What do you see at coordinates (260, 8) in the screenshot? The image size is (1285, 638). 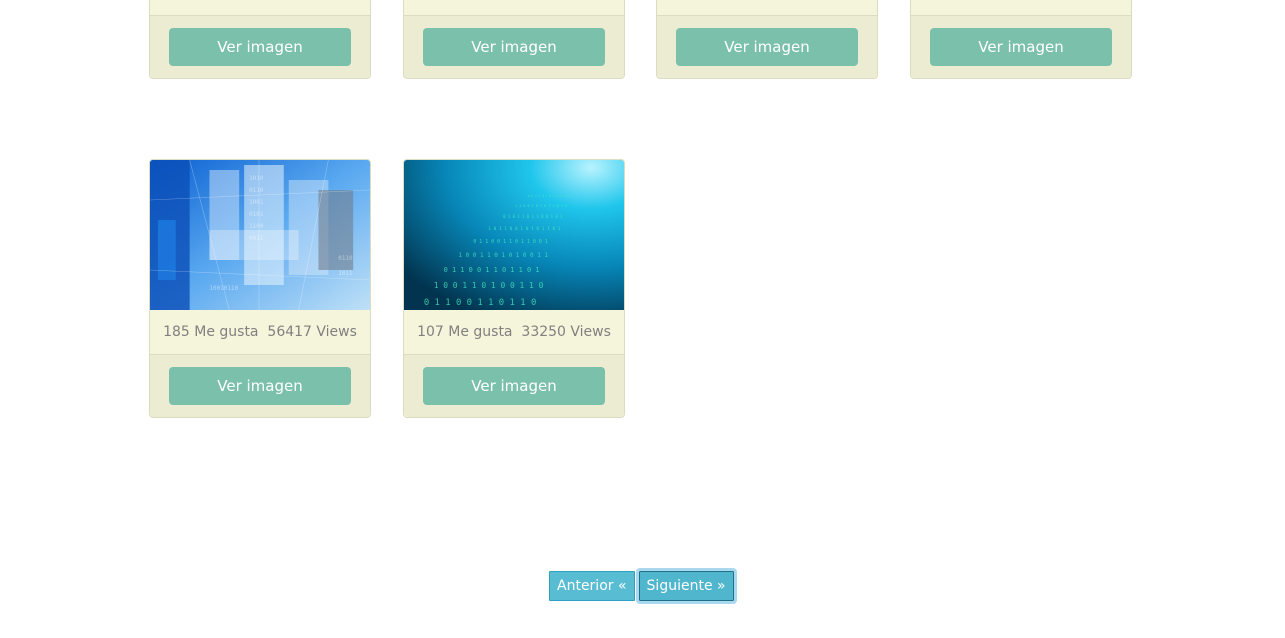 I see `image-stats: 71 Me gusta 28338 Views` at bounding box center [260, 8].